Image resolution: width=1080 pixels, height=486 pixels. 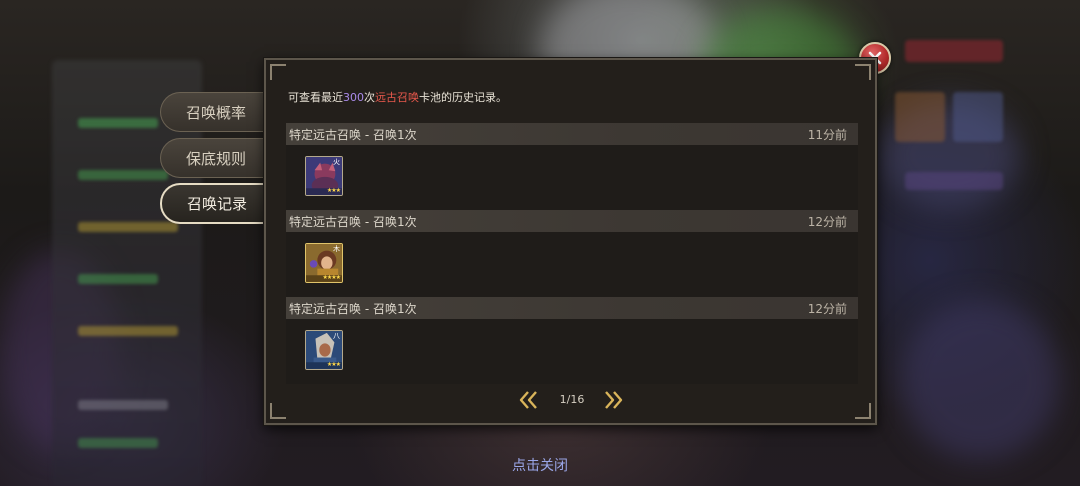 I want to click on tab-summon-probability: 召唤概率, so click(x=213, y=112).